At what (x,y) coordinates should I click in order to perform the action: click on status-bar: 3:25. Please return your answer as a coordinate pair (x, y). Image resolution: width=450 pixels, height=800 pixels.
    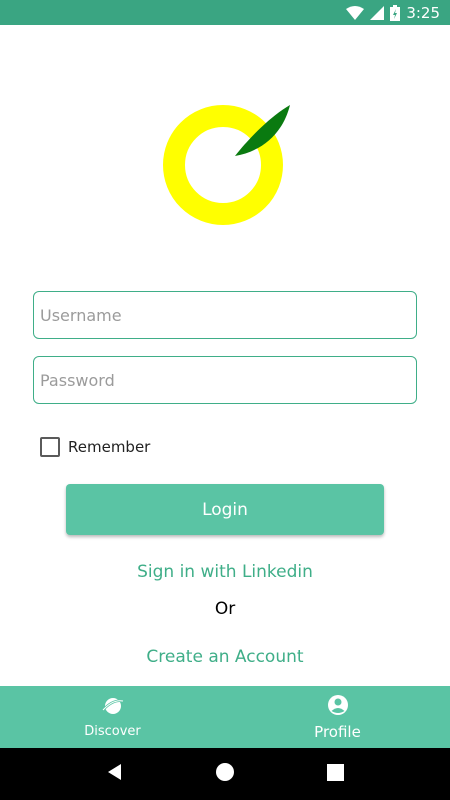
    Looking at the image, I should click on (225, 12).